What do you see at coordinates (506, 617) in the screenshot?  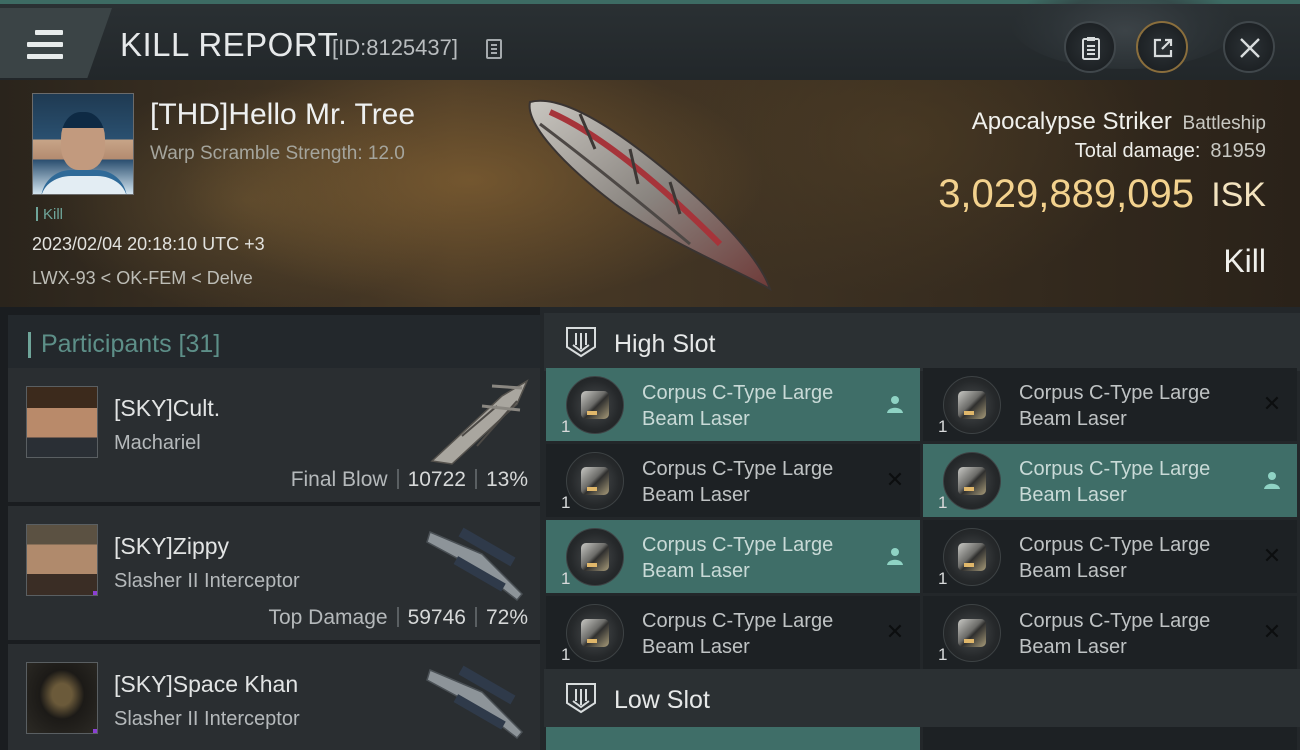 I see `damage-percent: 72%` at bounding box center [506, 617].